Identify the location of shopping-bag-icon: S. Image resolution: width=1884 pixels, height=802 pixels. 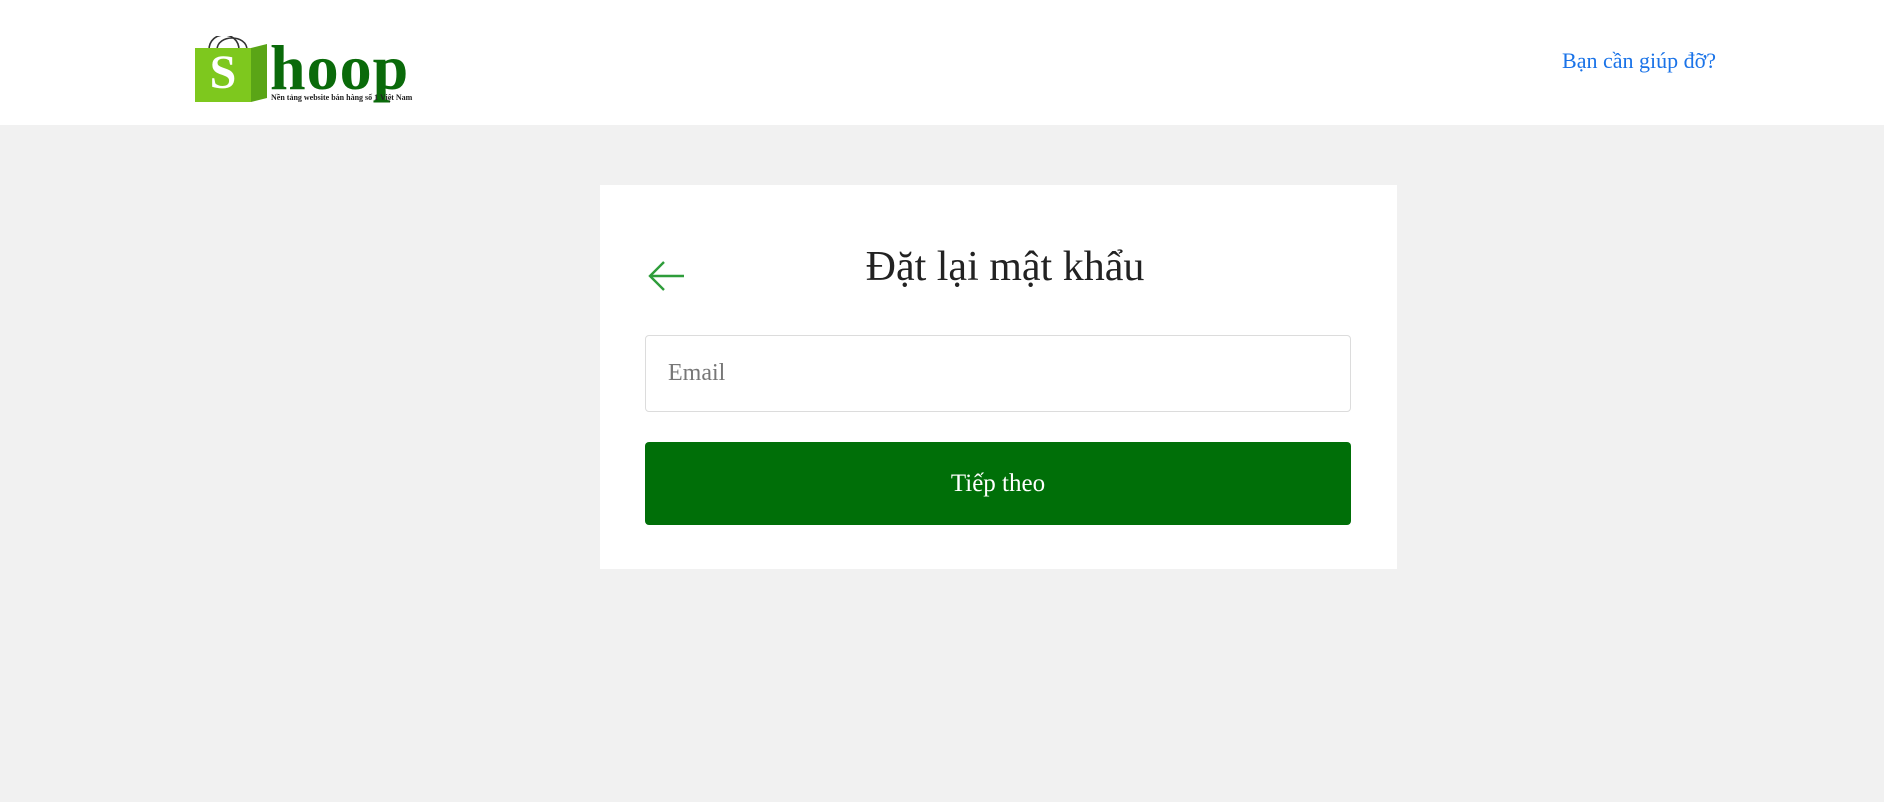
(231, 69).